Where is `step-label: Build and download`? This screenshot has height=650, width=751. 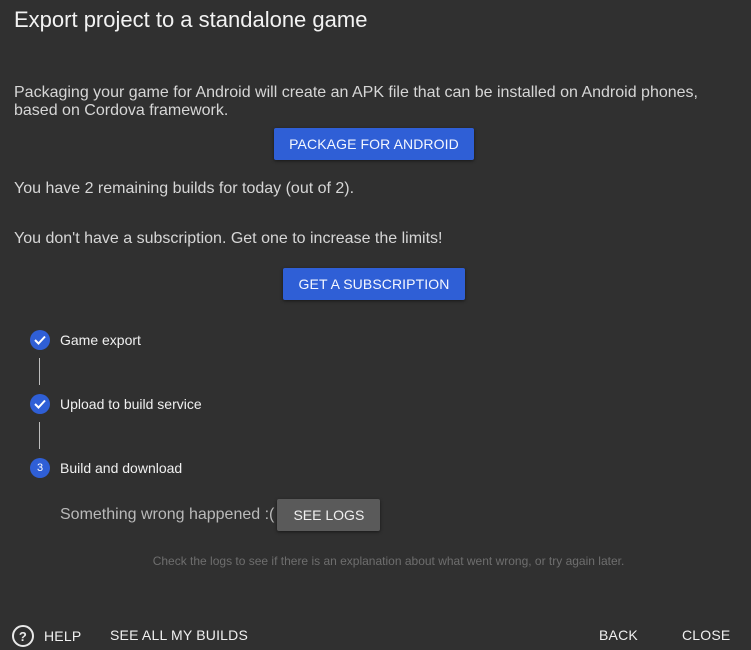 step-label: Build and download is located at coordinates (121, 468).